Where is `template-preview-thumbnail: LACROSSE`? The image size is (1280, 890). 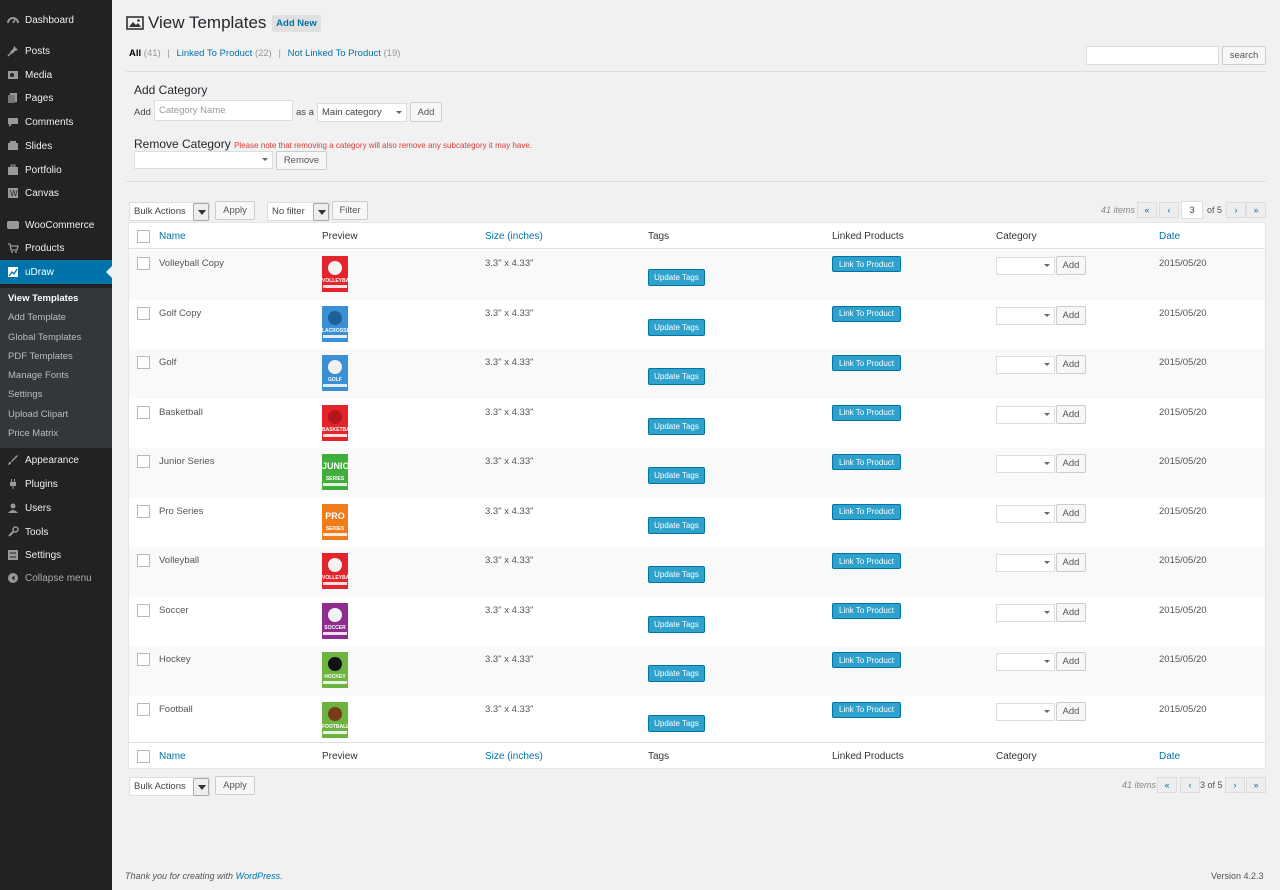 template-preview-thumbnail: LACROSSE is located at coordinates (336, 323).